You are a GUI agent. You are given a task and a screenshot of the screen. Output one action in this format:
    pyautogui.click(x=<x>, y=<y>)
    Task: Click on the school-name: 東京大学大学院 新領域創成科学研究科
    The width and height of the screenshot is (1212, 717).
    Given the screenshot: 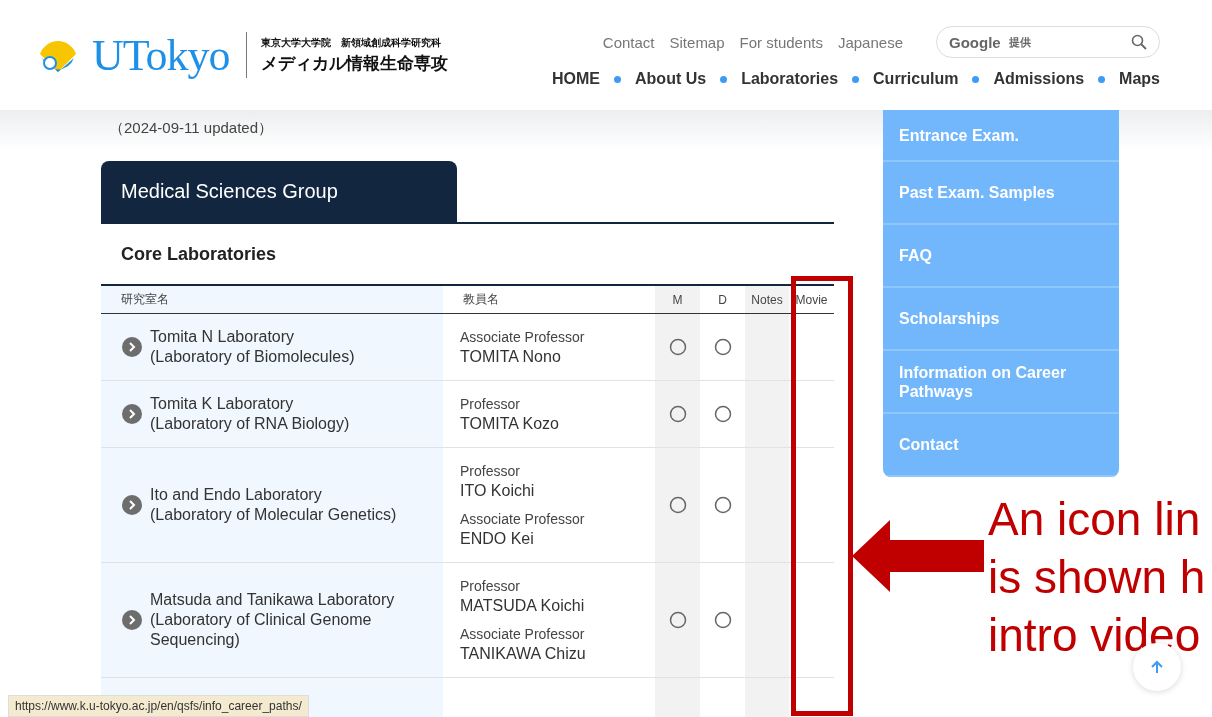 What is the action you would take?
    pyautogui.click(x=351, y=42)
    